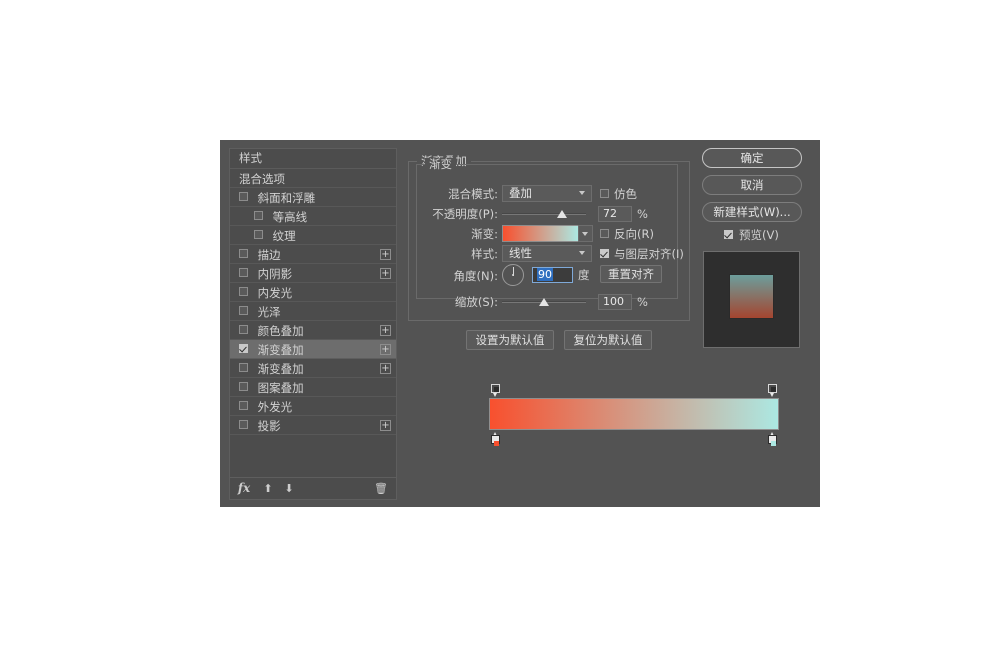 The width and height of the screenshot is (1000, 647). I want to click on style-item-label: 图案叠加, so click(280, 387).